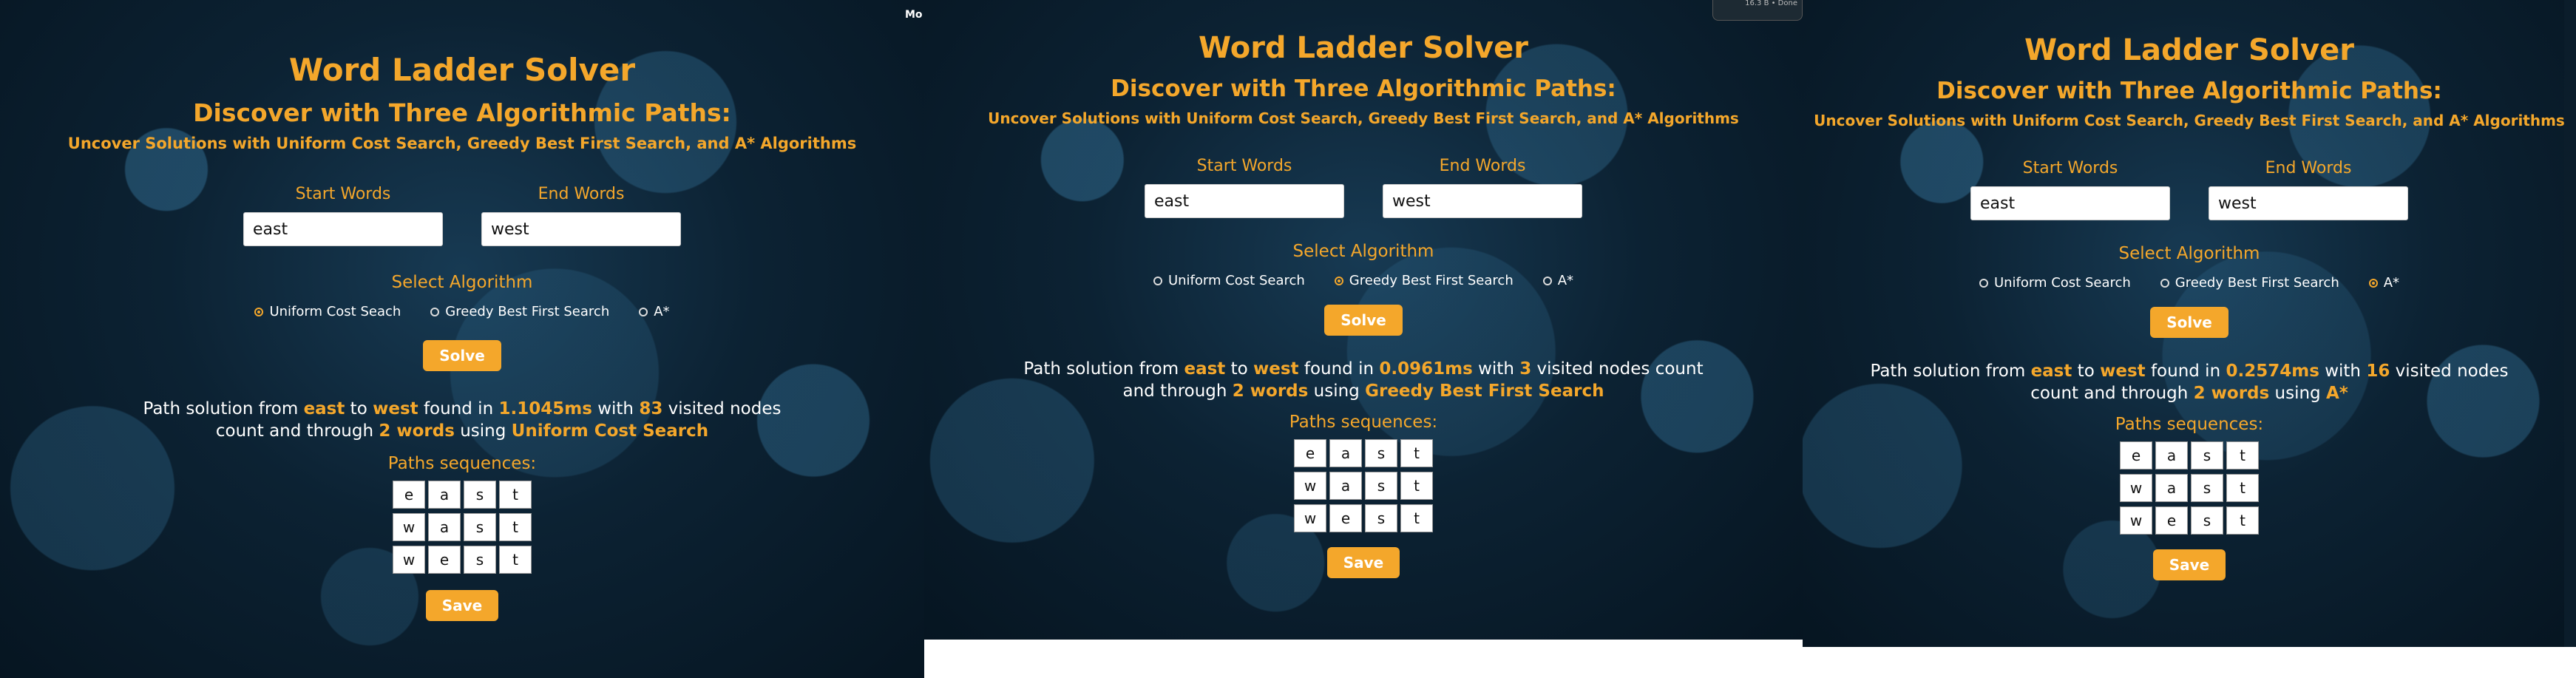 Image resolution: width=2576 pixels, height=678 pixels. I want to click on word-fields: Start Words east End Words west, so click(2189, 189).